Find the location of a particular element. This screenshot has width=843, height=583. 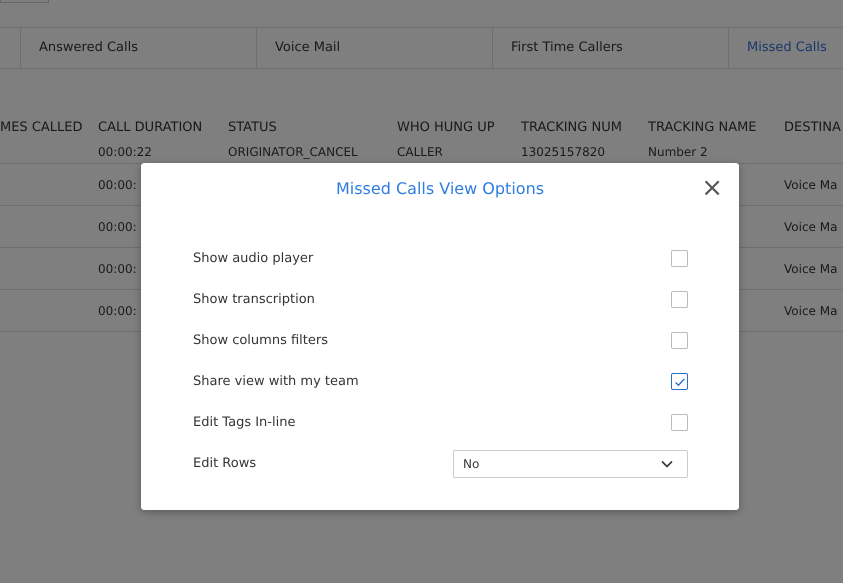

tab: Answered Calls is located at coordinates (138, 48).